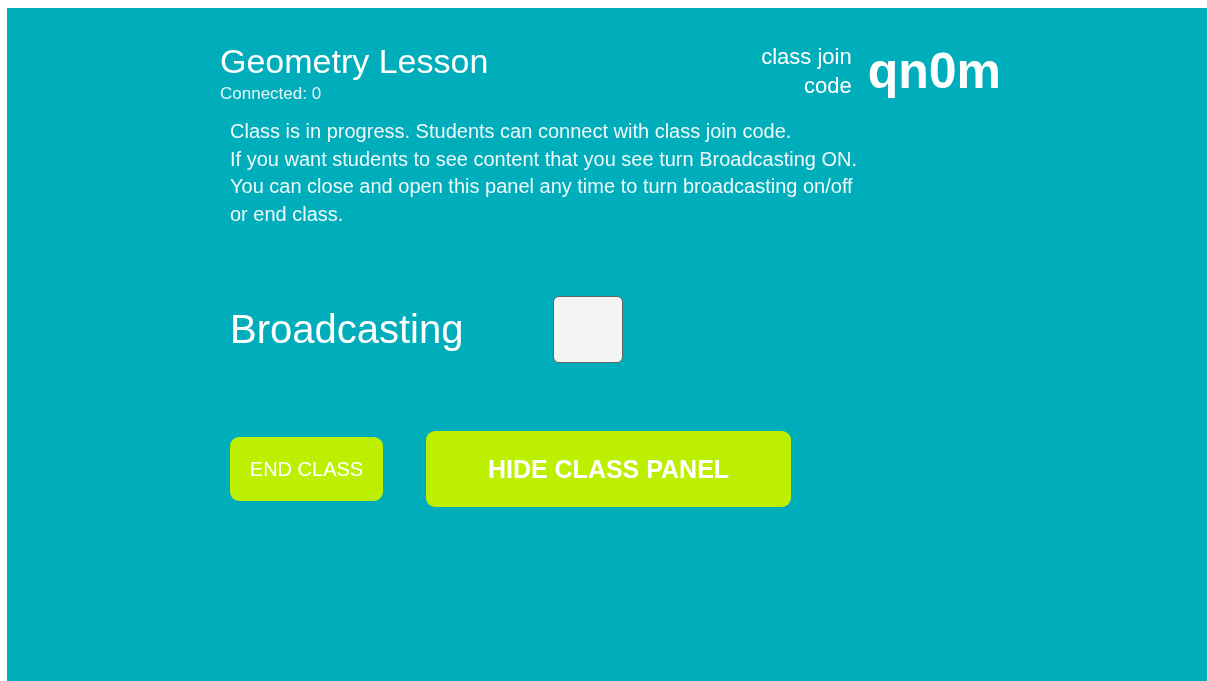  Describe the element at coordinates (806, 71) in the screenshot. I see `join-code-label: class join code` at that location.